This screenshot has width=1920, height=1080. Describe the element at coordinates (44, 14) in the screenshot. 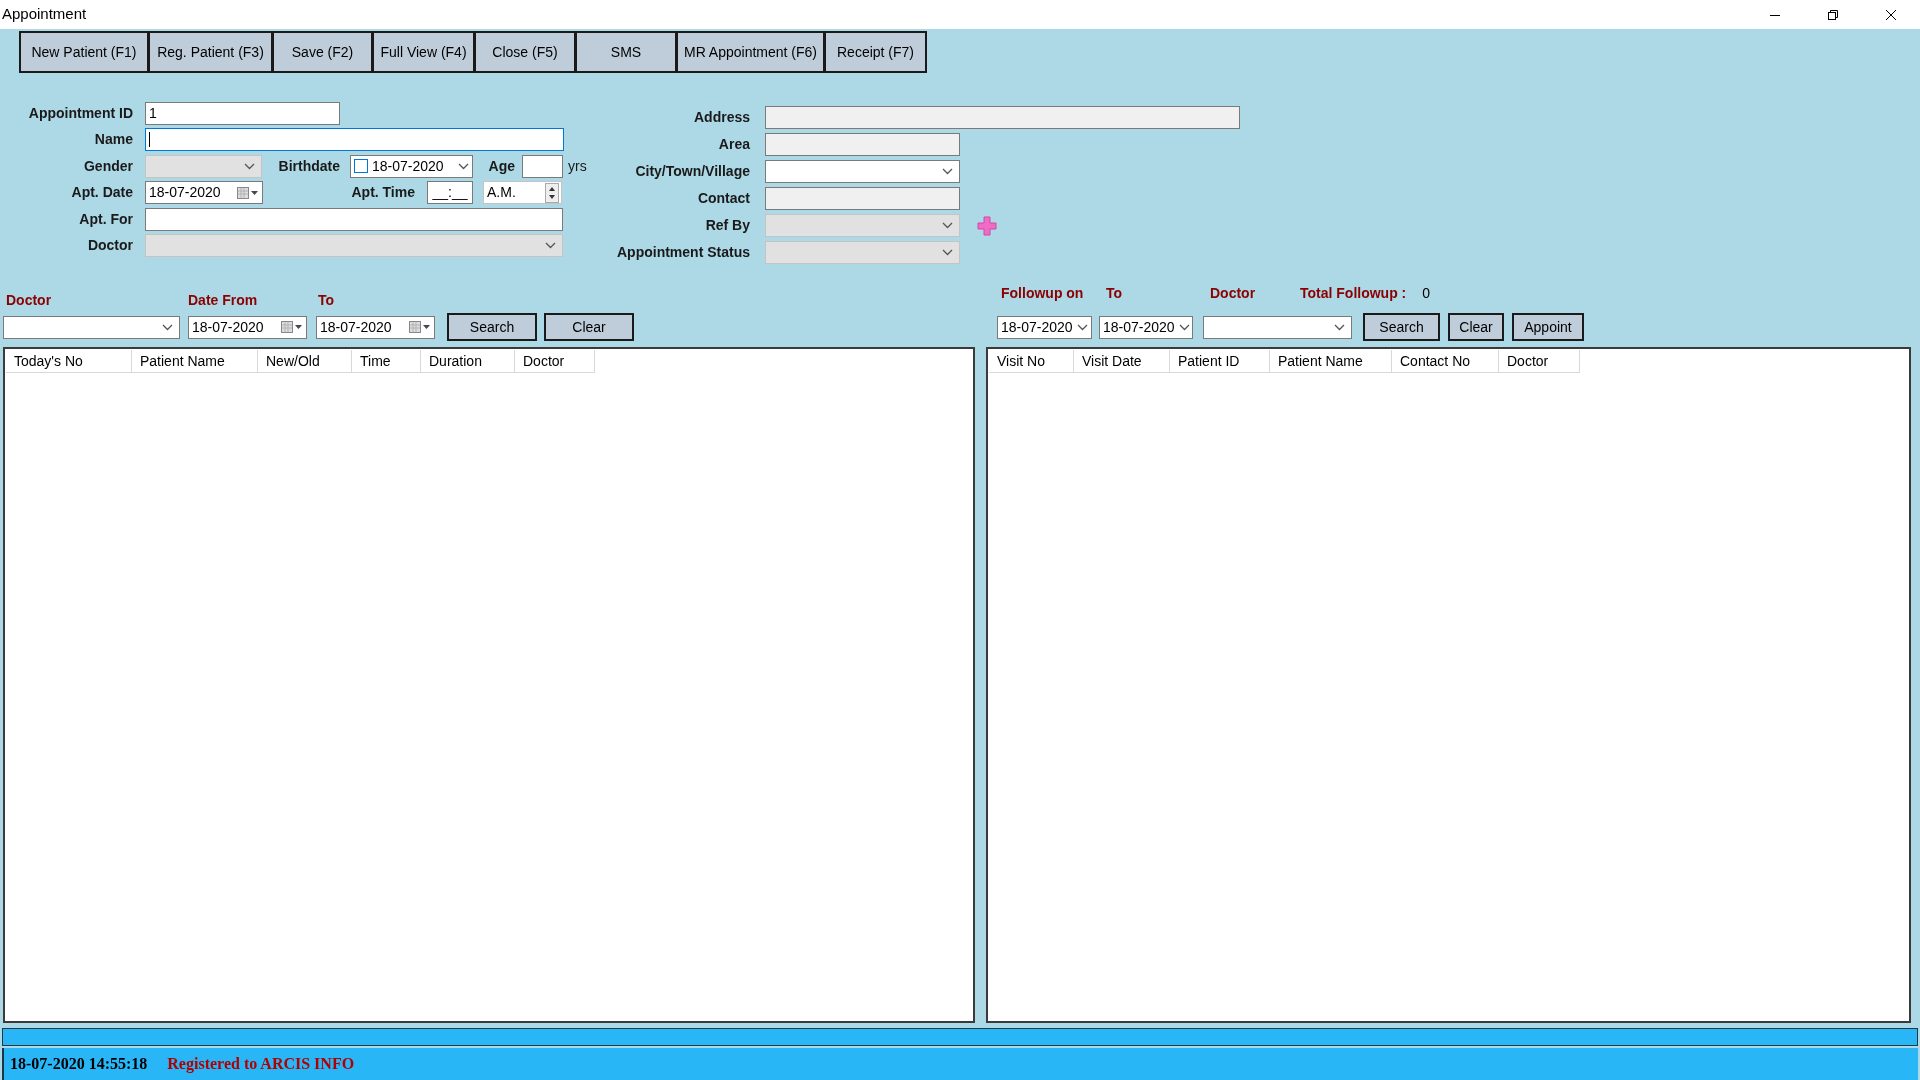

I see `window-title: Appointment` at that location.